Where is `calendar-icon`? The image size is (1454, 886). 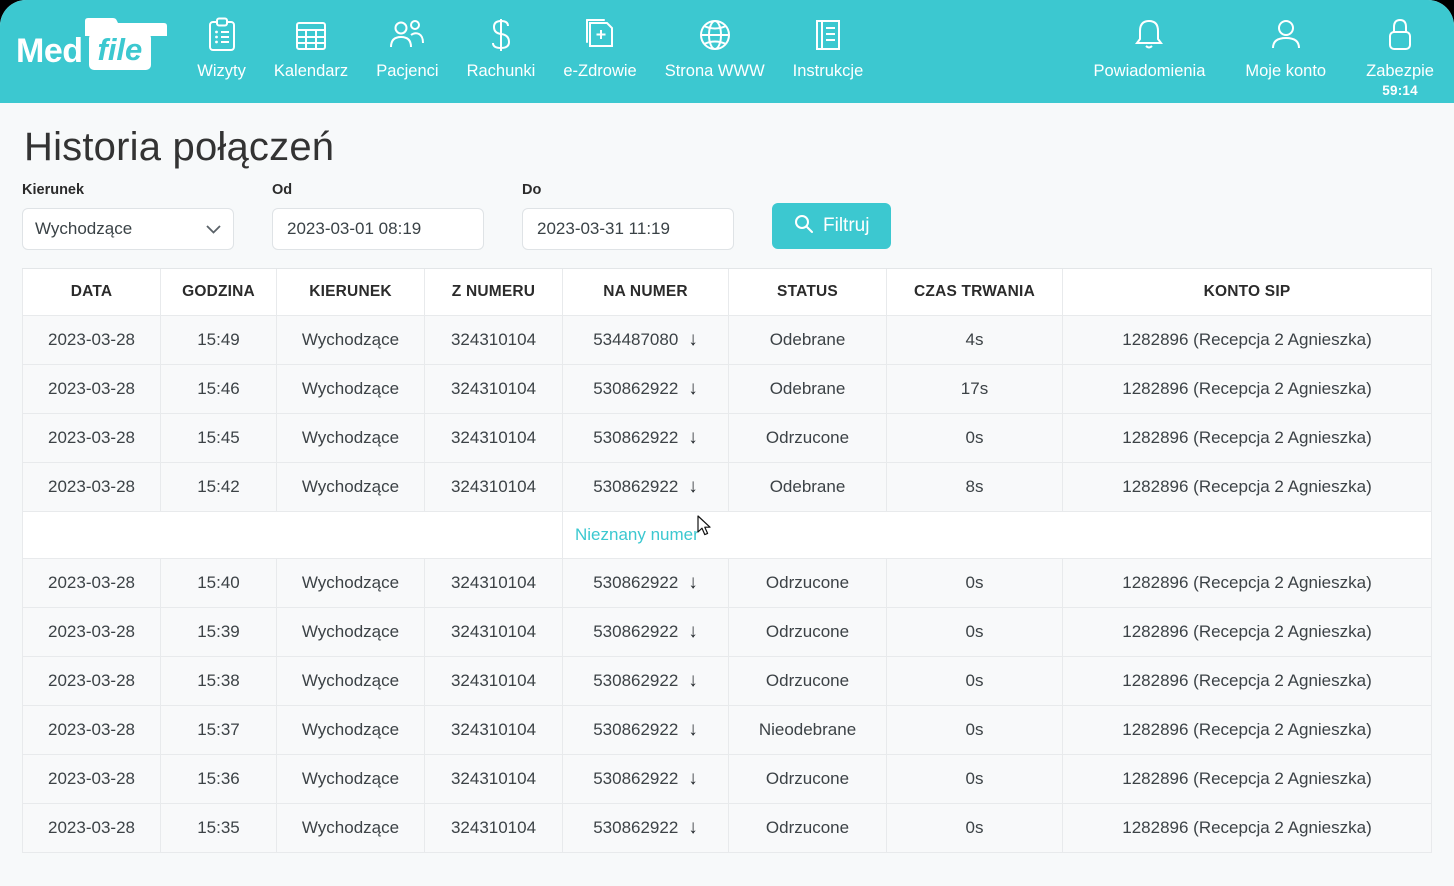
calendar-icon is located at coordinates (311, 35).